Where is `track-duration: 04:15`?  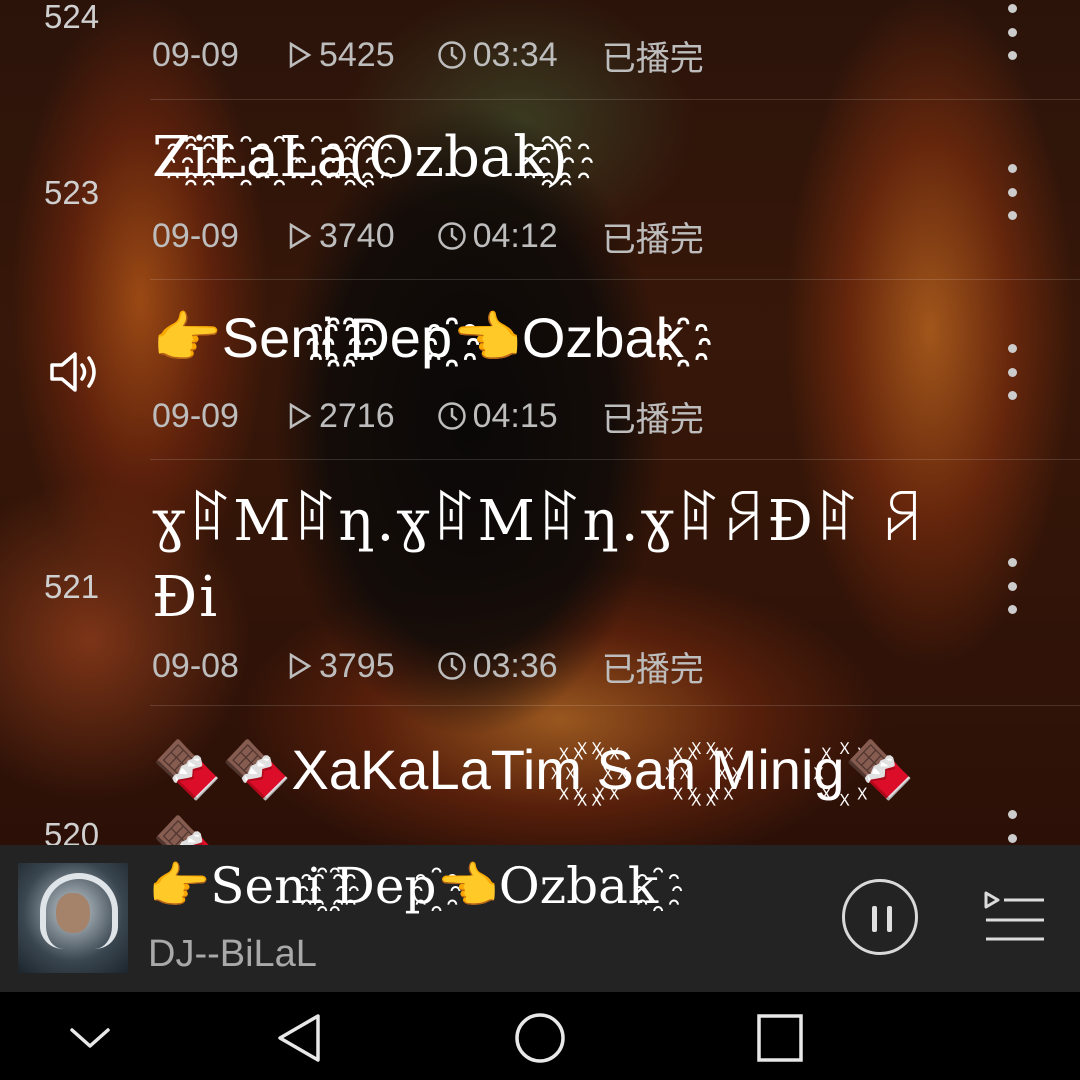 track-duration: 04:15 is located at coordinates (515, 415).